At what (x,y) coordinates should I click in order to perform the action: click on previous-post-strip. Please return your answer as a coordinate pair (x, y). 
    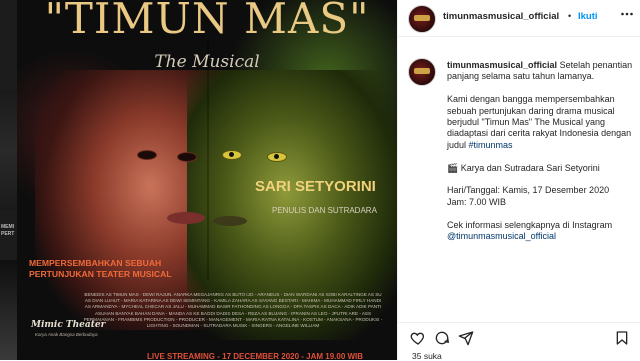
    Looking at the image, I should click on (8, 150).